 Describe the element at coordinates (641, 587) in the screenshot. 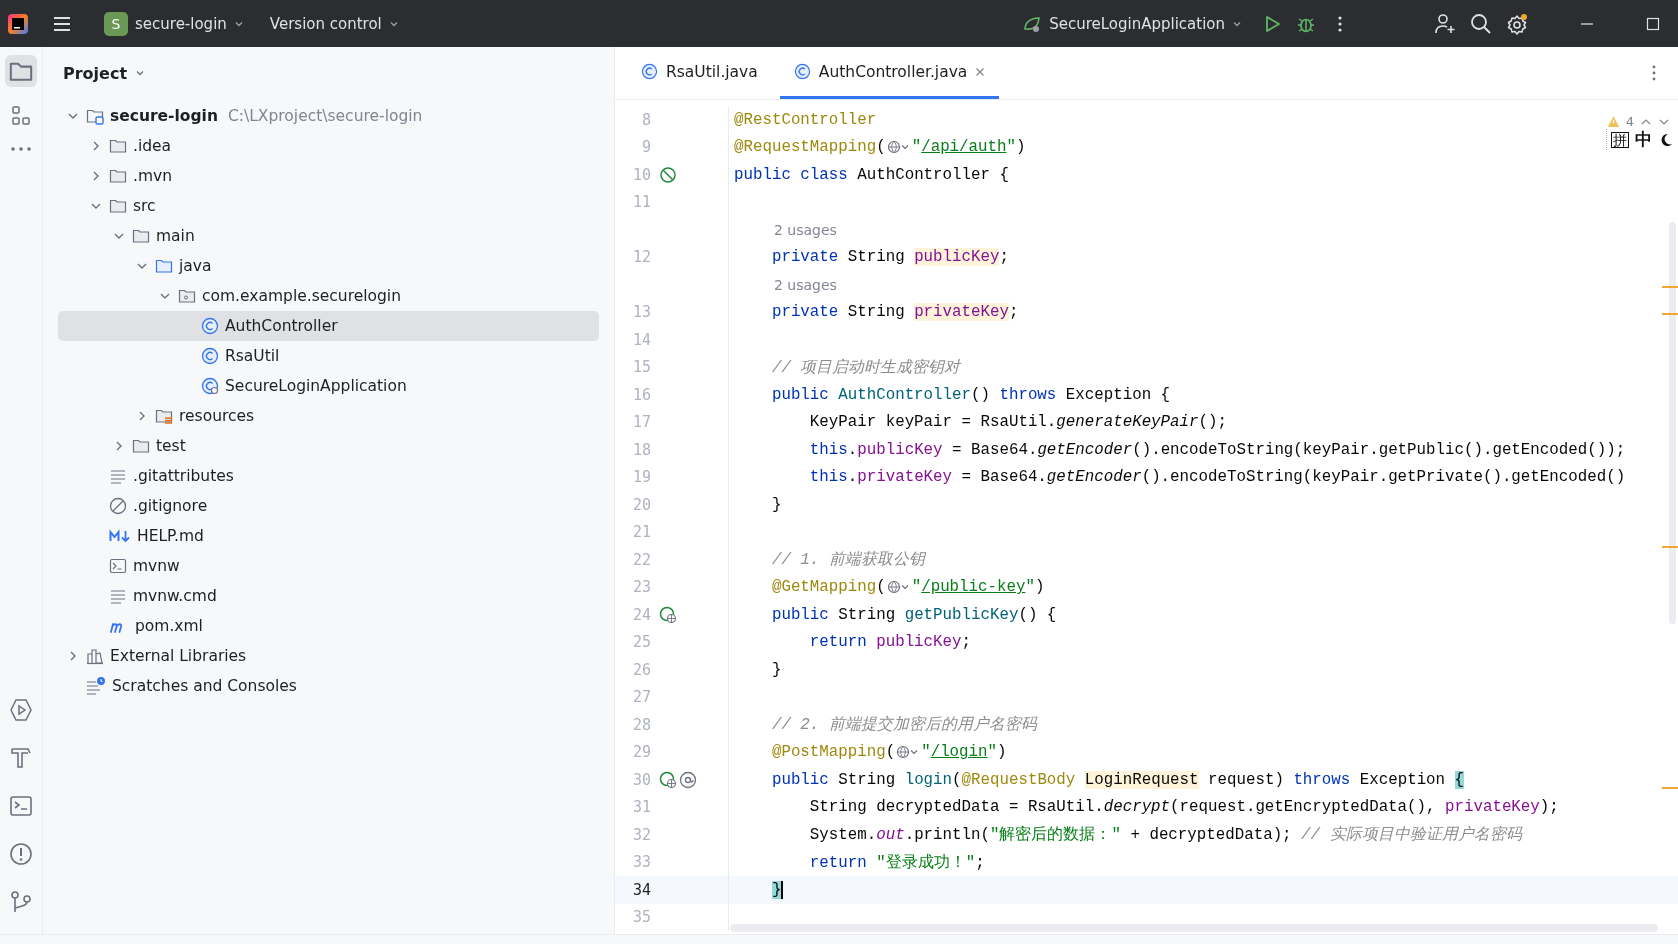

I see `line-number: 23` at that location.